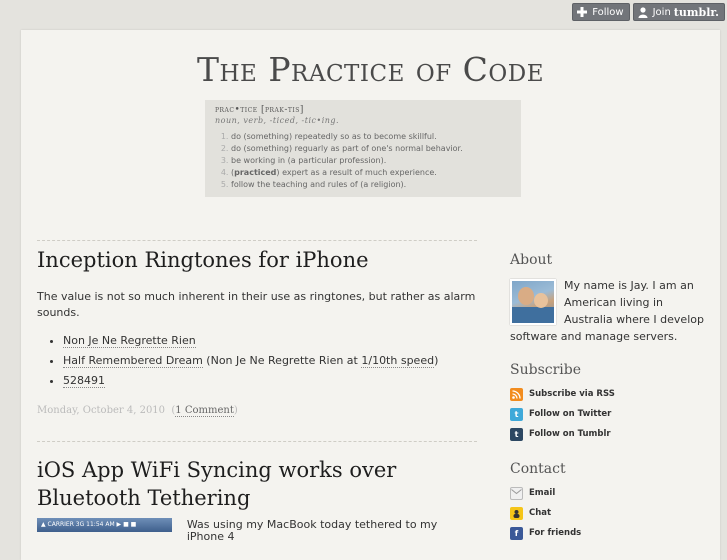  What do you see at coordinates (516, 493) in the screenshot?
I see `envelope-icon` at bounding box center [516, 493].